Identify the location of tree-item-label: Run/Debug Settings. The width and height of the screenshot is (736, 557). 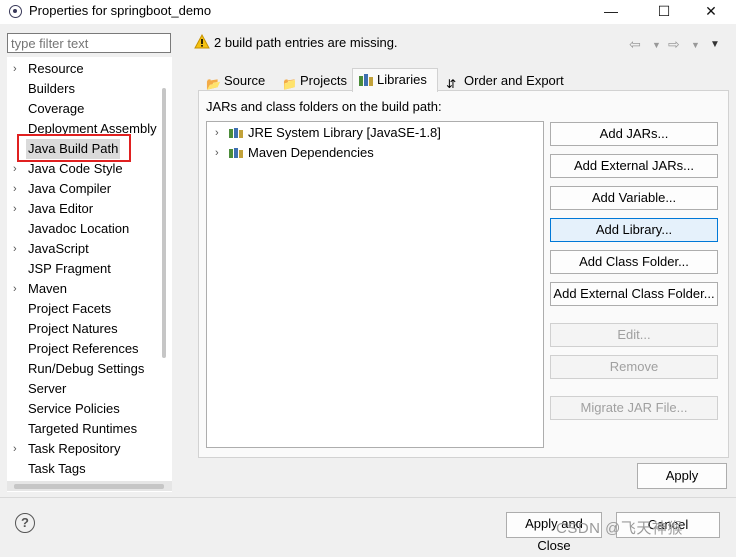
(86, 368).